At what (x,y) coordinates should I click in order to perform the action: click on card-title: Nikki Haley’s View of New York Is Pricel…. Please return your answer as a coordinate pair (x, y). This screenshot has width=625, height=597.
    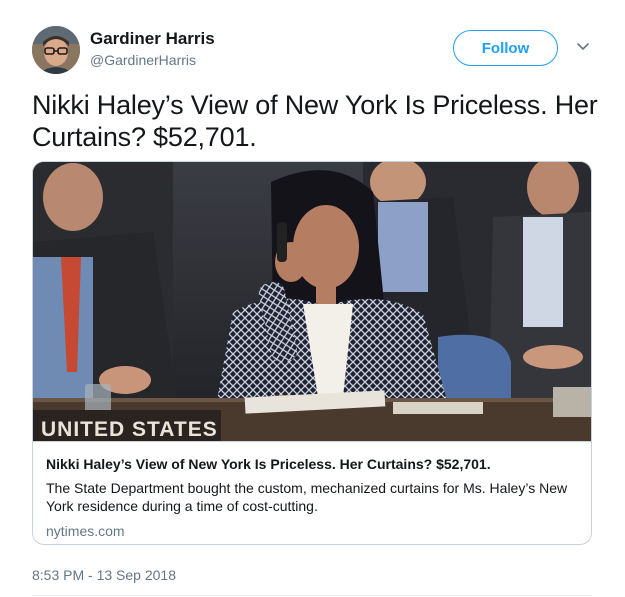
    Looking at the image, I should click on (312, 464).